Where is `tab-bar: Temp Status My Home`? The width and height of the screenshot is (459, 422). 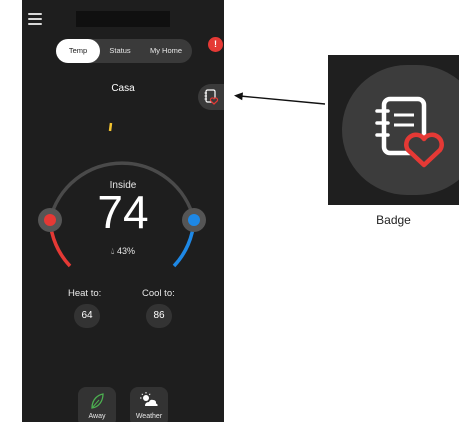
tab-bar: Temp Status My Home is located at coordinates (124, 51).